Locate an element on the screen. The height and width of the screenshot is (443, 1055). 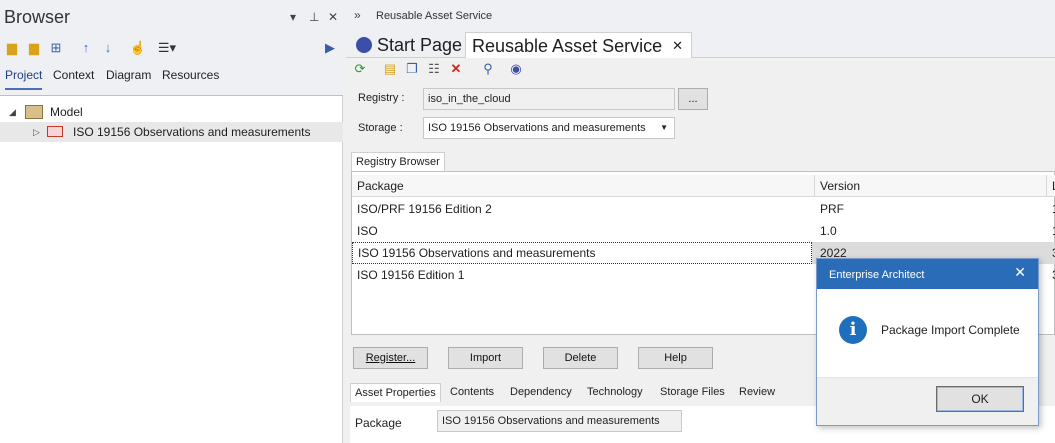
registry-field: iso_in_the_cloud is located at coordinates (549, 99).